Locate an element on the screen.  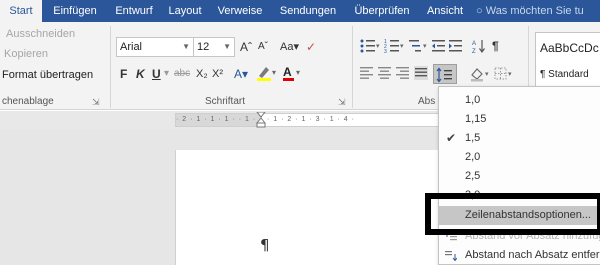
menu-item-label: Abstand nach Absatz entfernen is located at coordinates (532, 255).